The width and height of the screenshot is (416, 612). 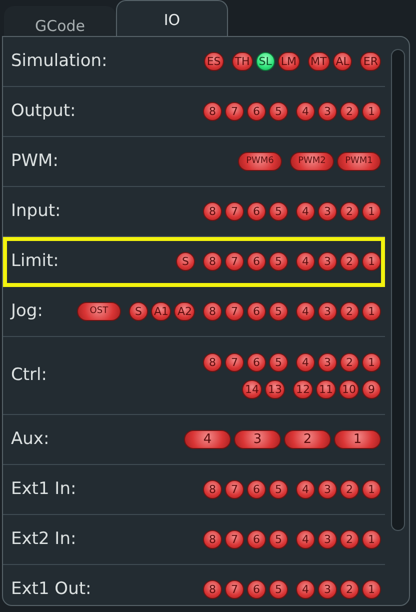 What do you see at coordinates (303, 389) in the screenshot?
I see `indicator-led: 12` at bounding box center [303, 389].